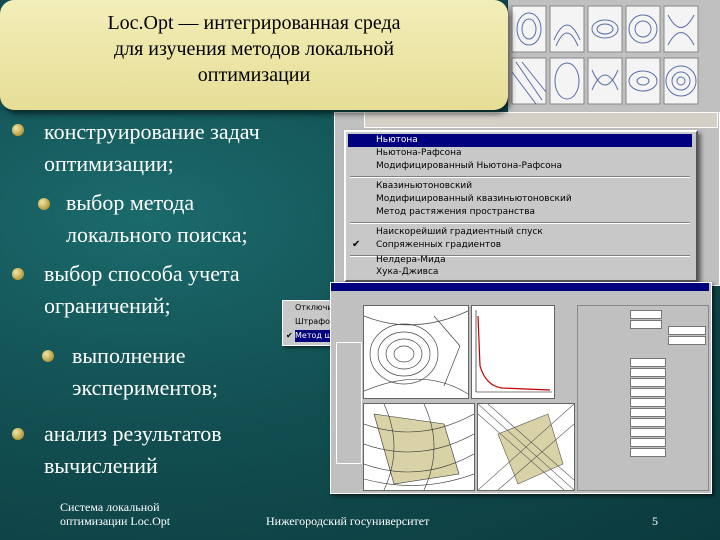 The height and width of the screenshot is (540, 720). Describe the element at coordinates (520, 212) in the screenshot. I see `menu-item-space-dilation: Метод растяжения пространства` at that location.